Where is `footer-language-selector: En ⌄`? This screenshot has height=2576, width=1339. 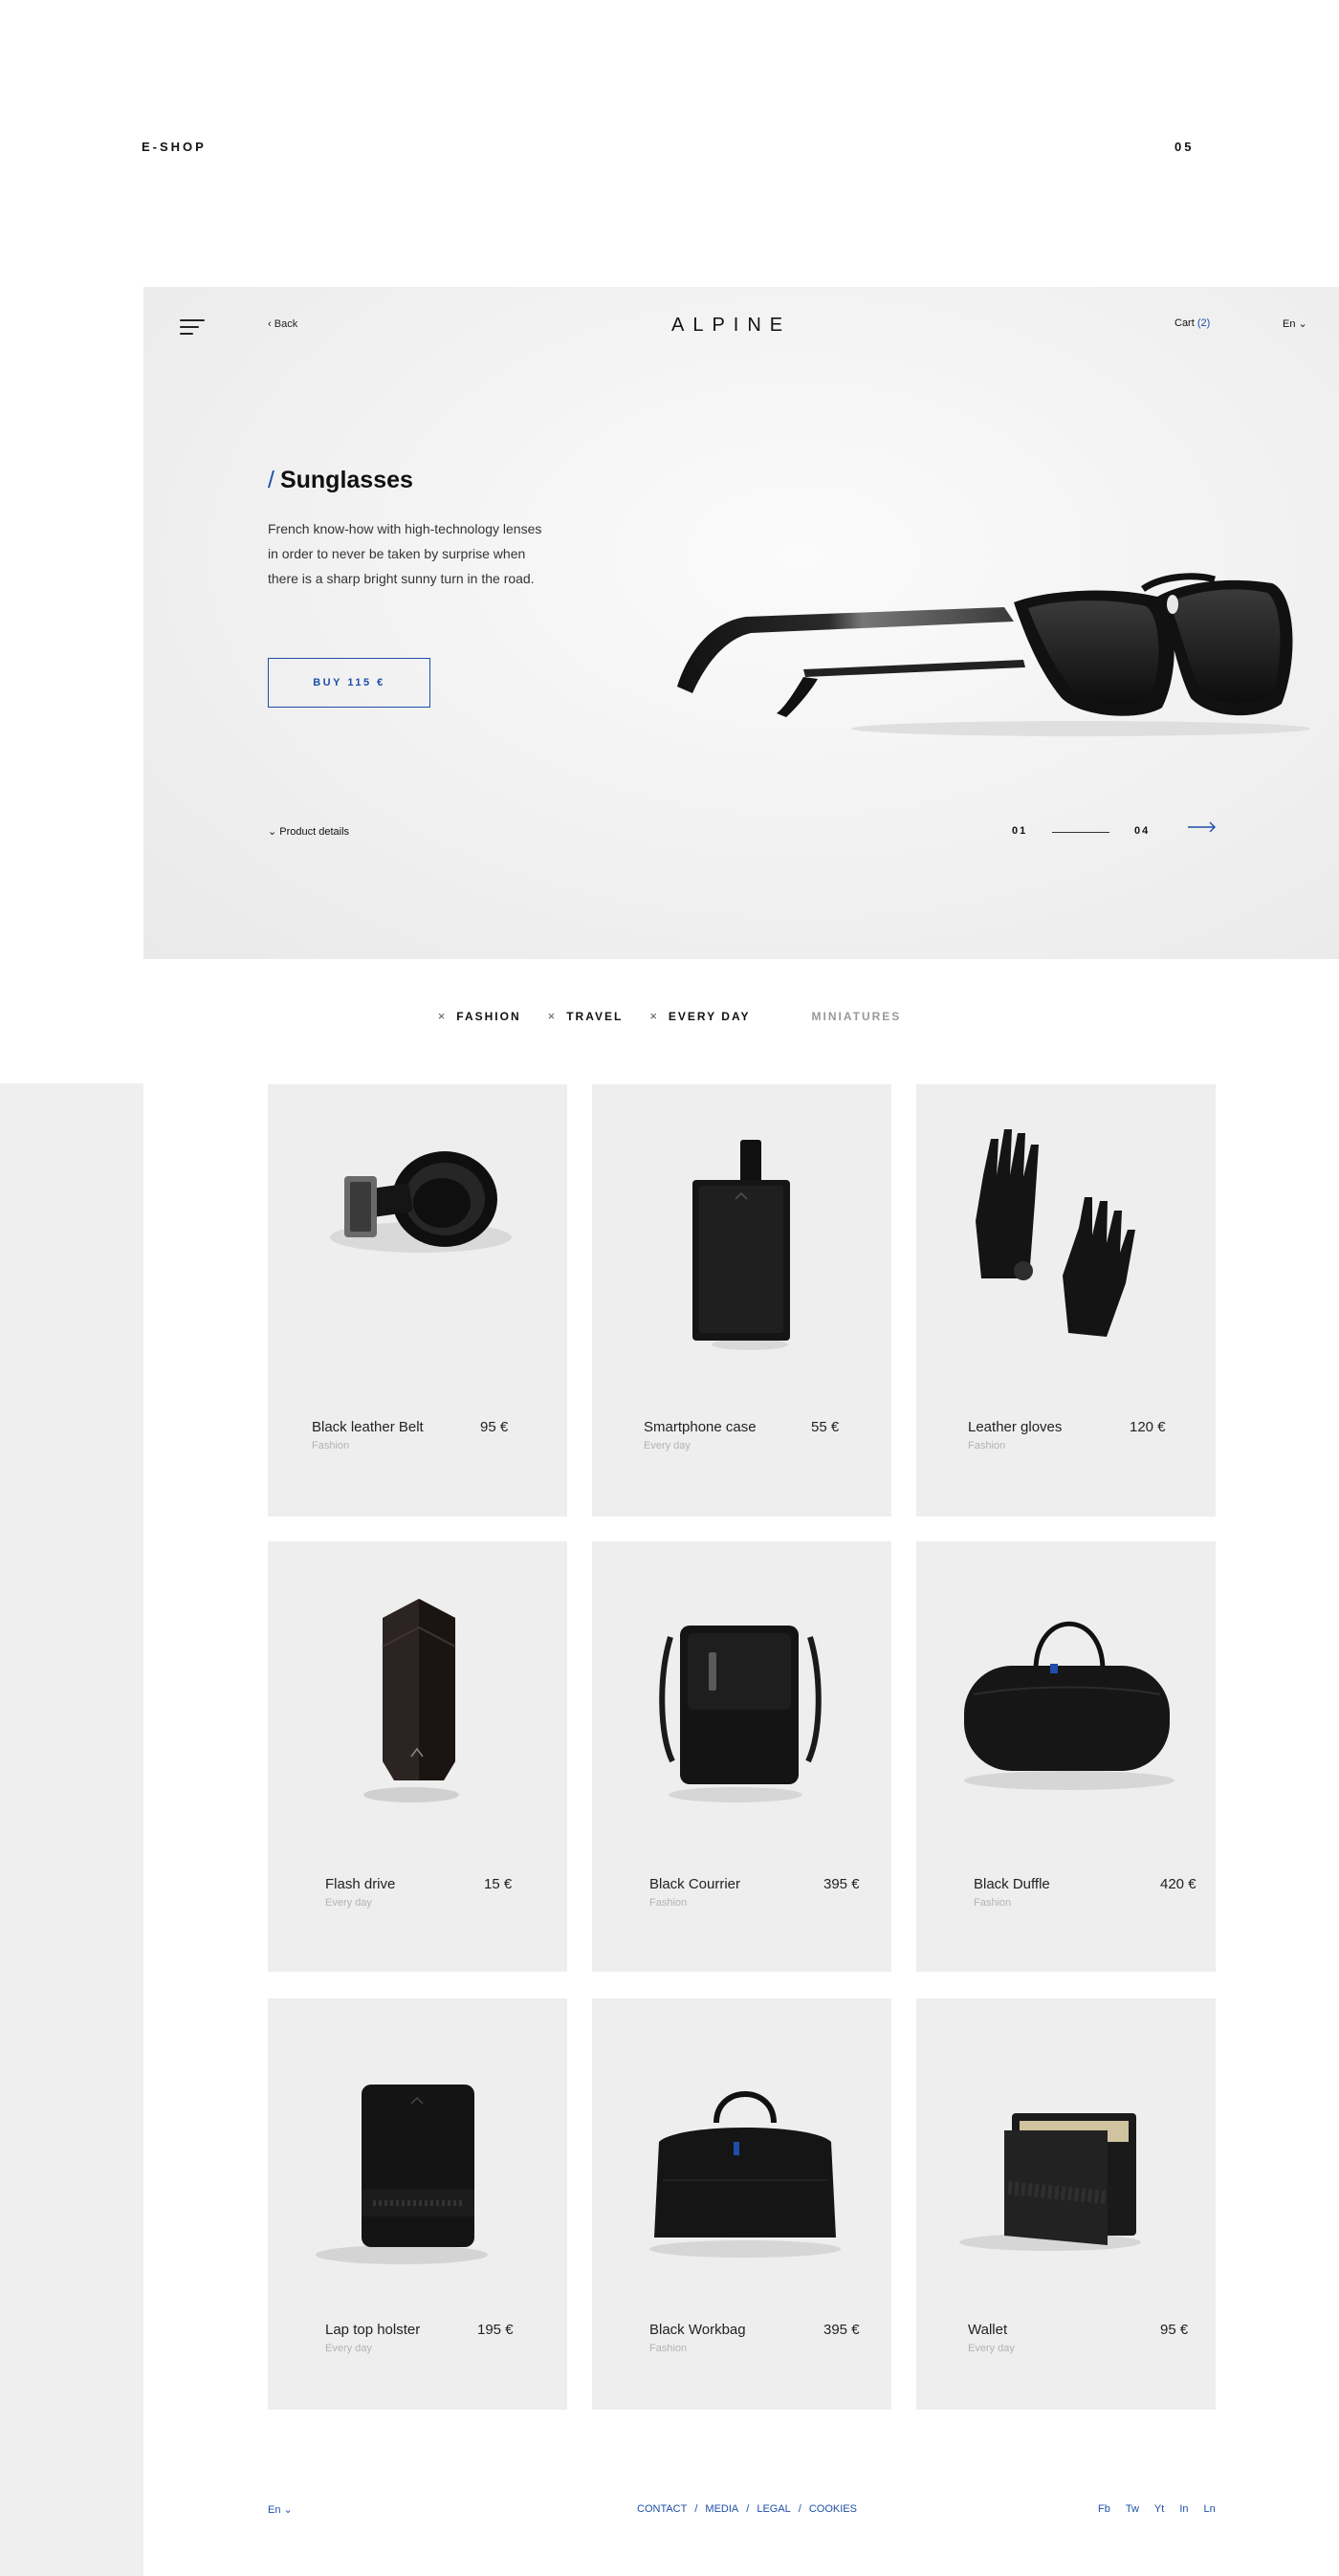
footer-language-selector: En ⌄ is located at coordinates (280, 2509).